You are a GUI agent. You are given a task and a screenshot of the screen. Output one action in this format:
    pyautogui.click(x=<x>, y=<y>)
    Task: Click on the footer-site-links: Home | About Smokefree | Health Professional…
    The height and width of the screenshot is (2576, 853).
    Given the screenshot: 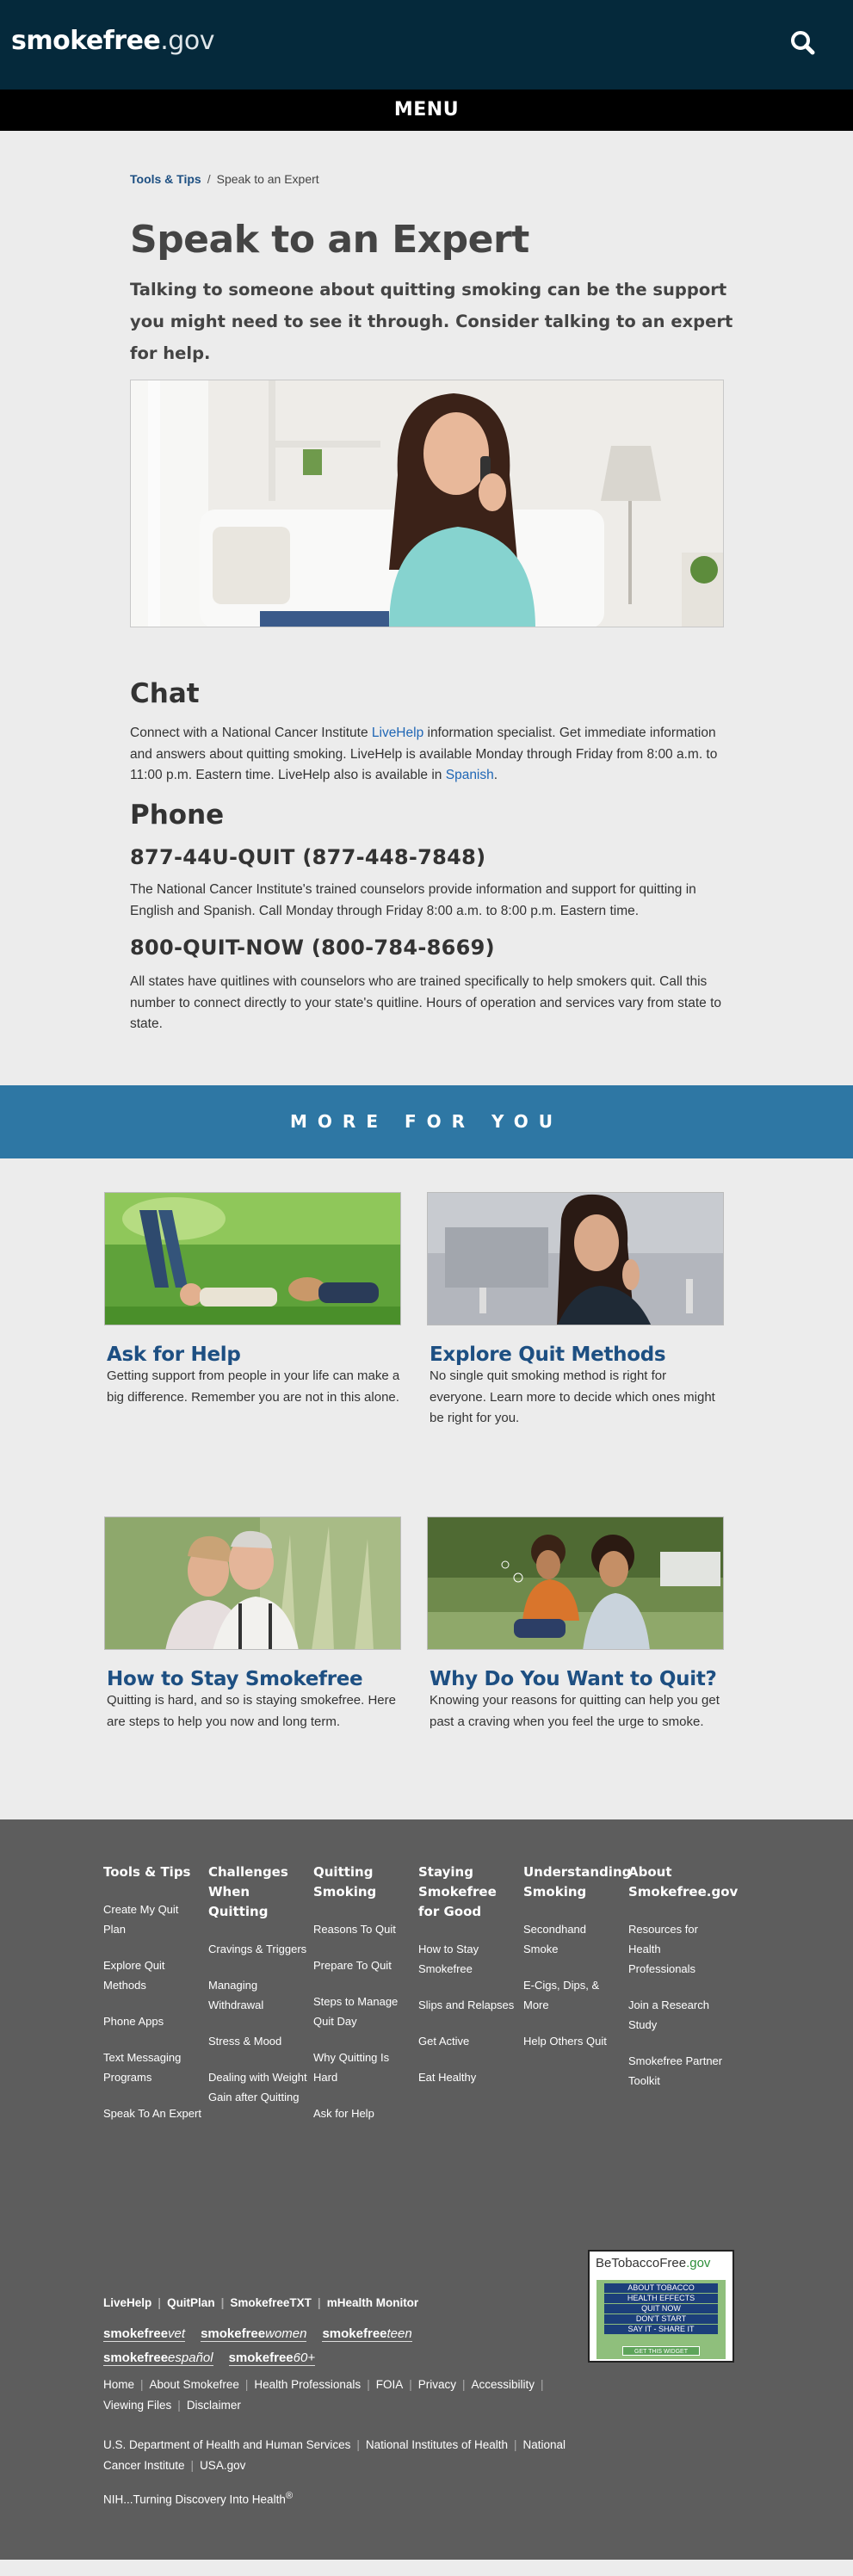 What is the action you would take?
    pyautogui.click(x=323, y=2395)
    